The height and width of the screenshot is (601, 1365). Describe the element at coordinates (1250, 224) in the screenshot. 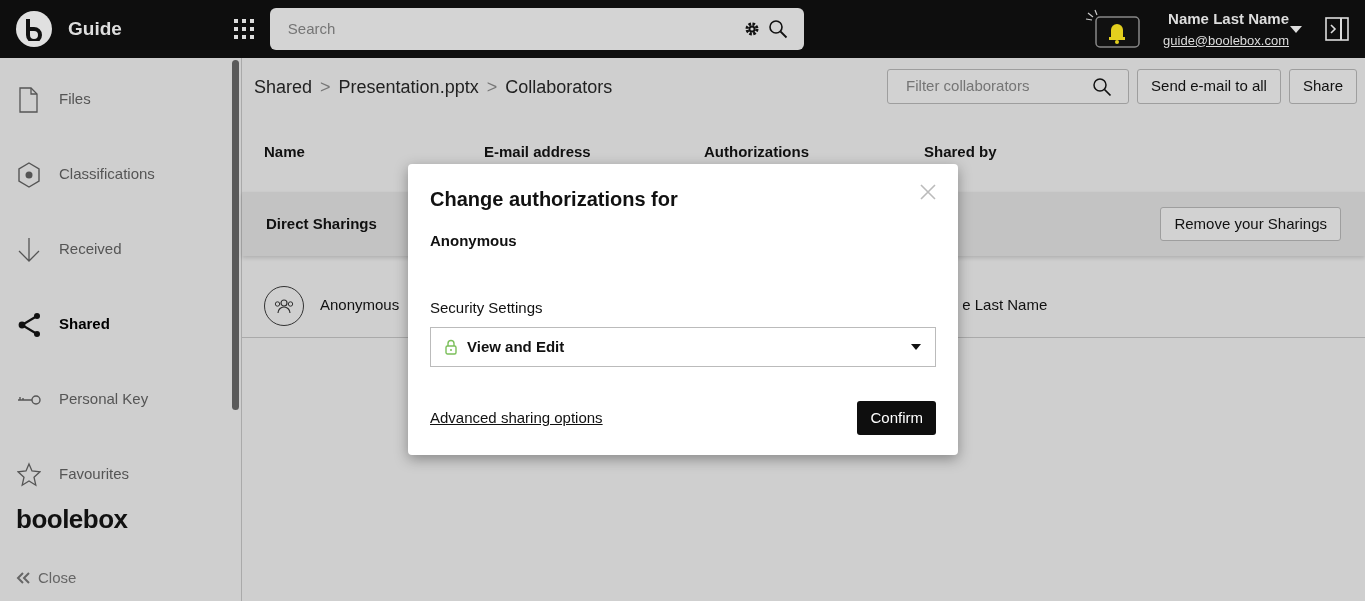

I see `remove-sharings-button: Remove your Sharings` at that location.